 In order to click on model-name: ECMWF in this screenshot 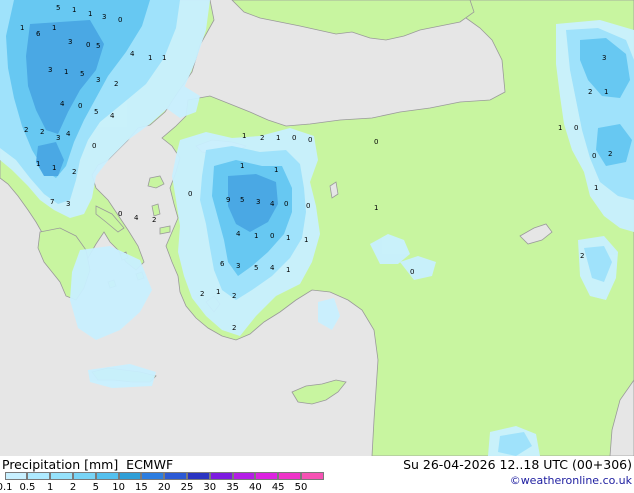, I will do `click(150, 464)`.